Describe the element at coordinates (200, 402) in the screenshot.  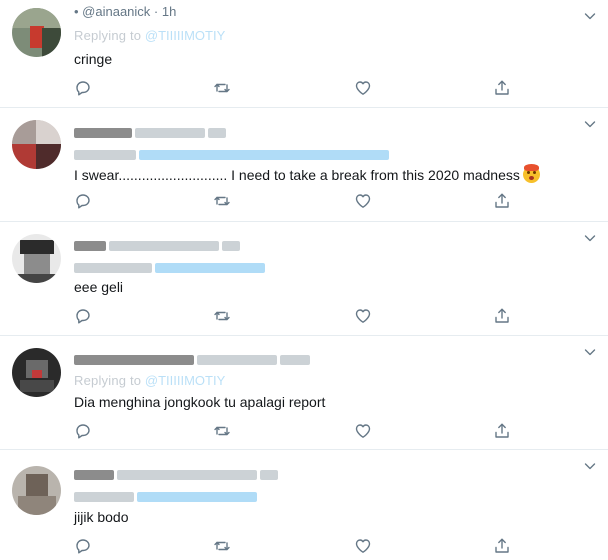
I see `tweet-text: Dia menghina jongkook tu apalagi report` at that location.